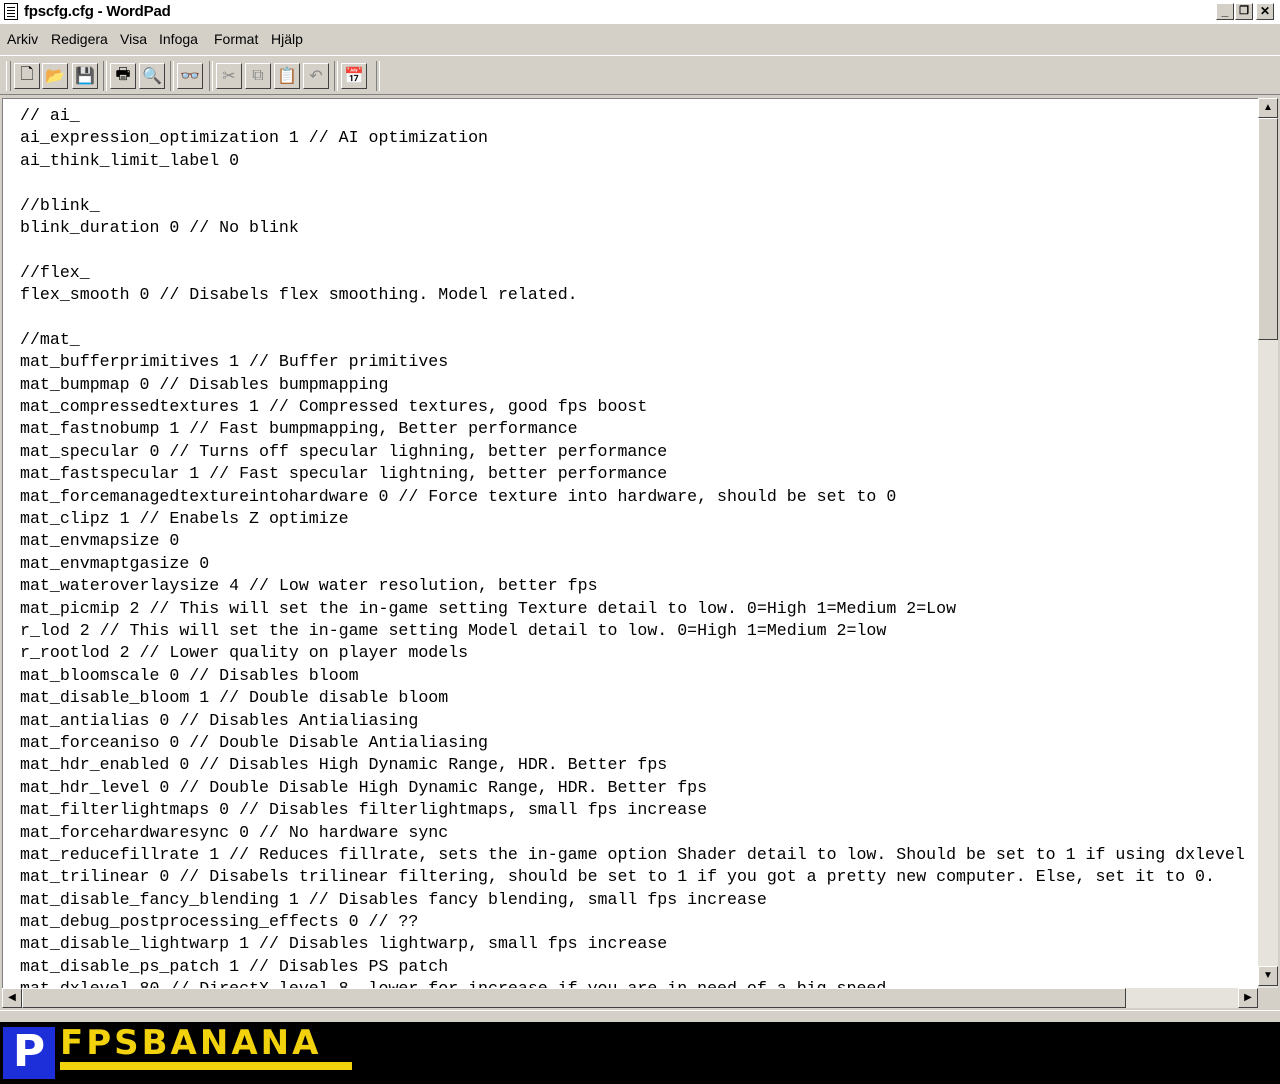 This screenshot has height=1084, width=1280. What do you see at coordinates (123, 76) in the screenshot?
I see `print-icon: 🖶` at bounding box center [123, 76].